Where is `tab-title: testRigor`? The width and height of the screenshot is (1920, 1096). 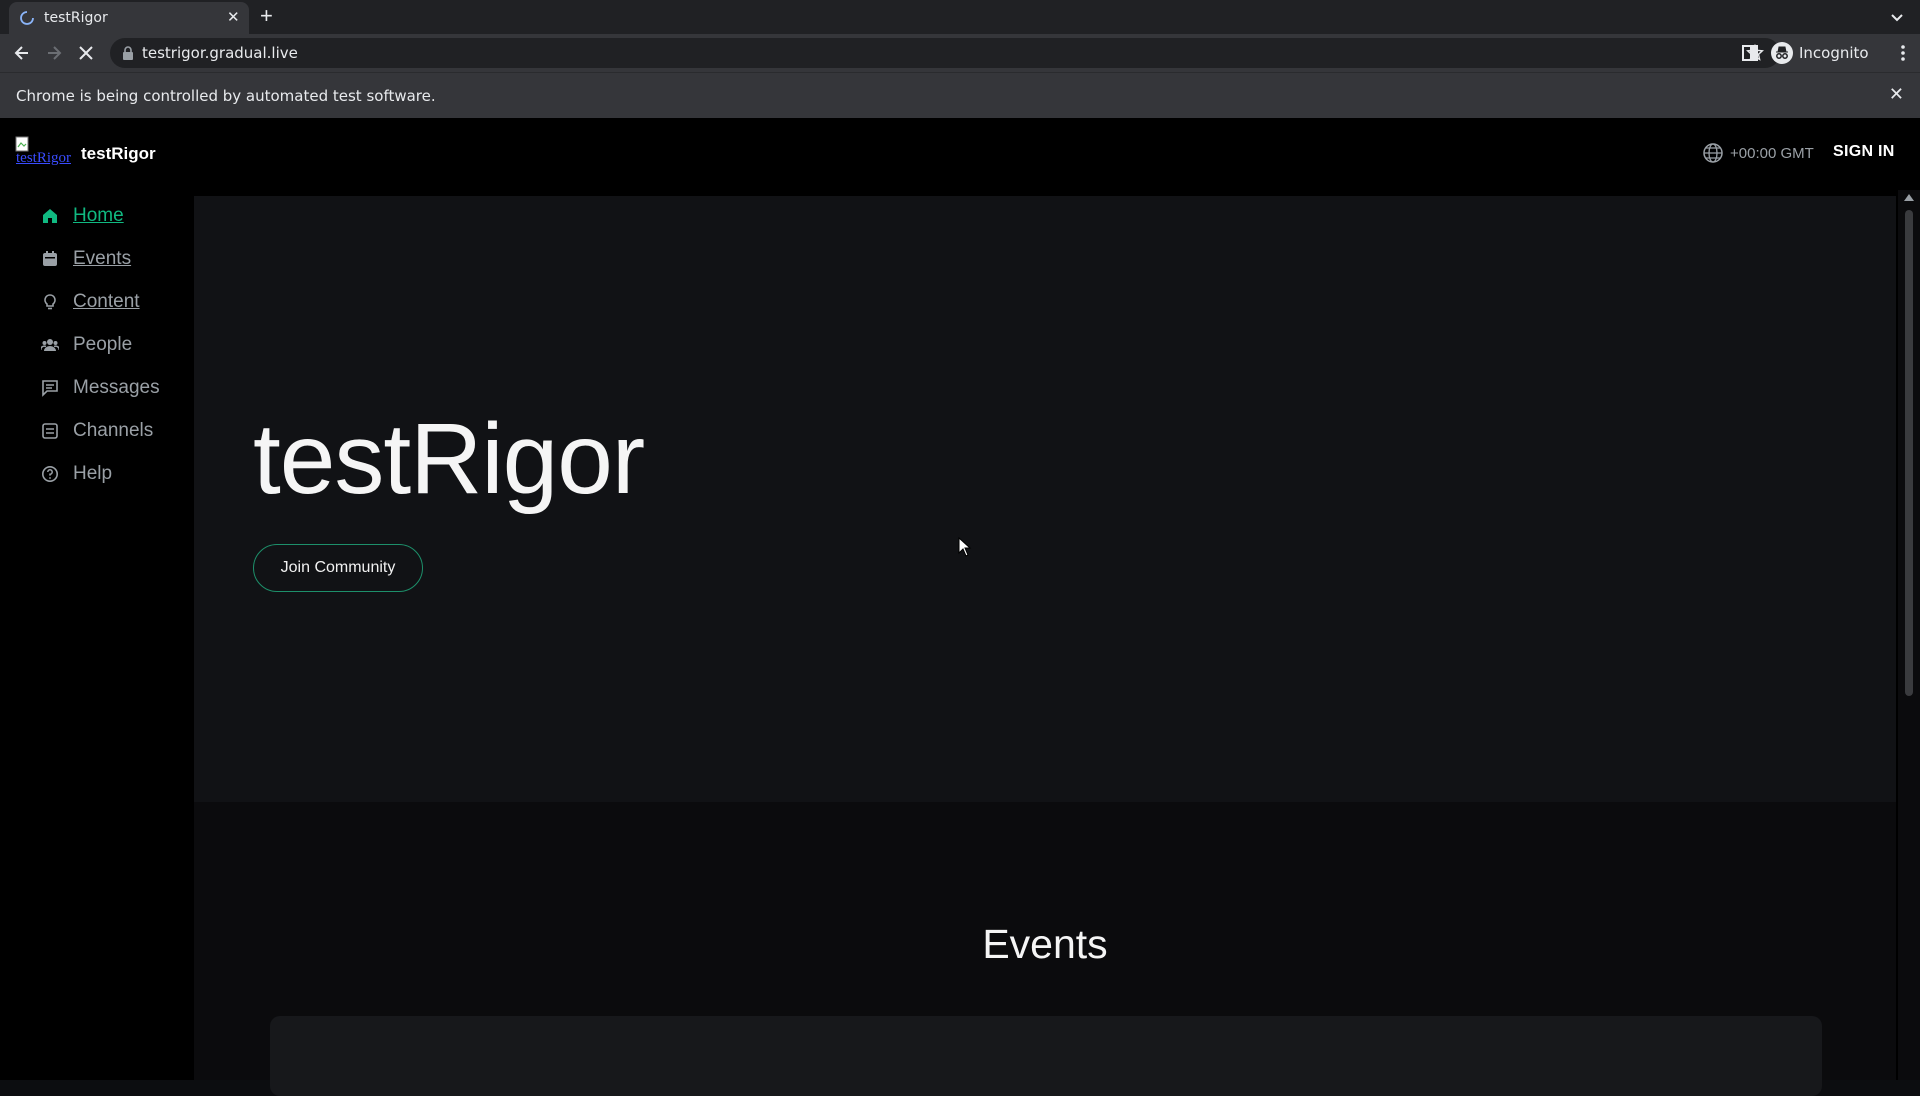
tab-title: testRigor is located at coordinates (76, 18).